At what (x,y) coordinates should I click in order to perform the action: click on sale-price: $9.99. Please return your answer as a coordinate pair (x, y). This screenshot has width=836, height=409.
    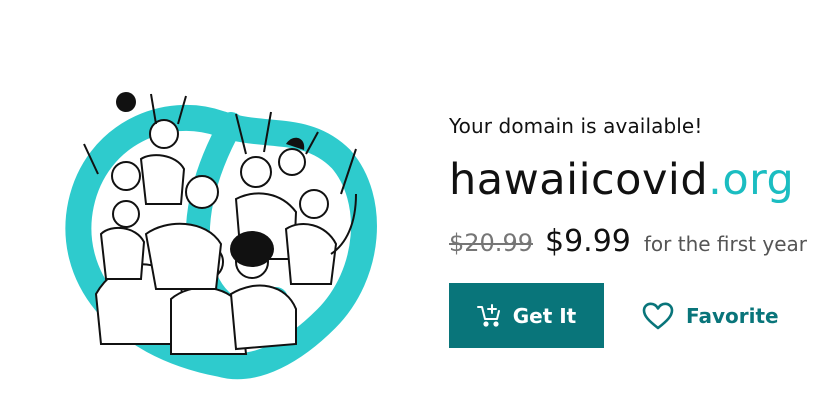
    Looking at the image, I should click on (587, 241).